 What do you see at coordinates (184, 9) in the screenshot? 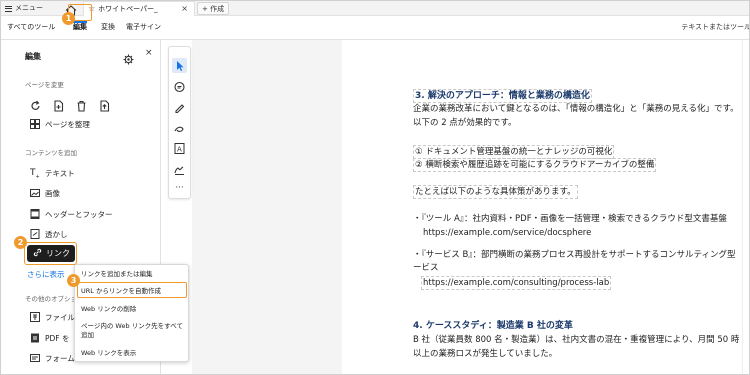
I see `tab-close-icon: ×` at bounding box center [184, 9].